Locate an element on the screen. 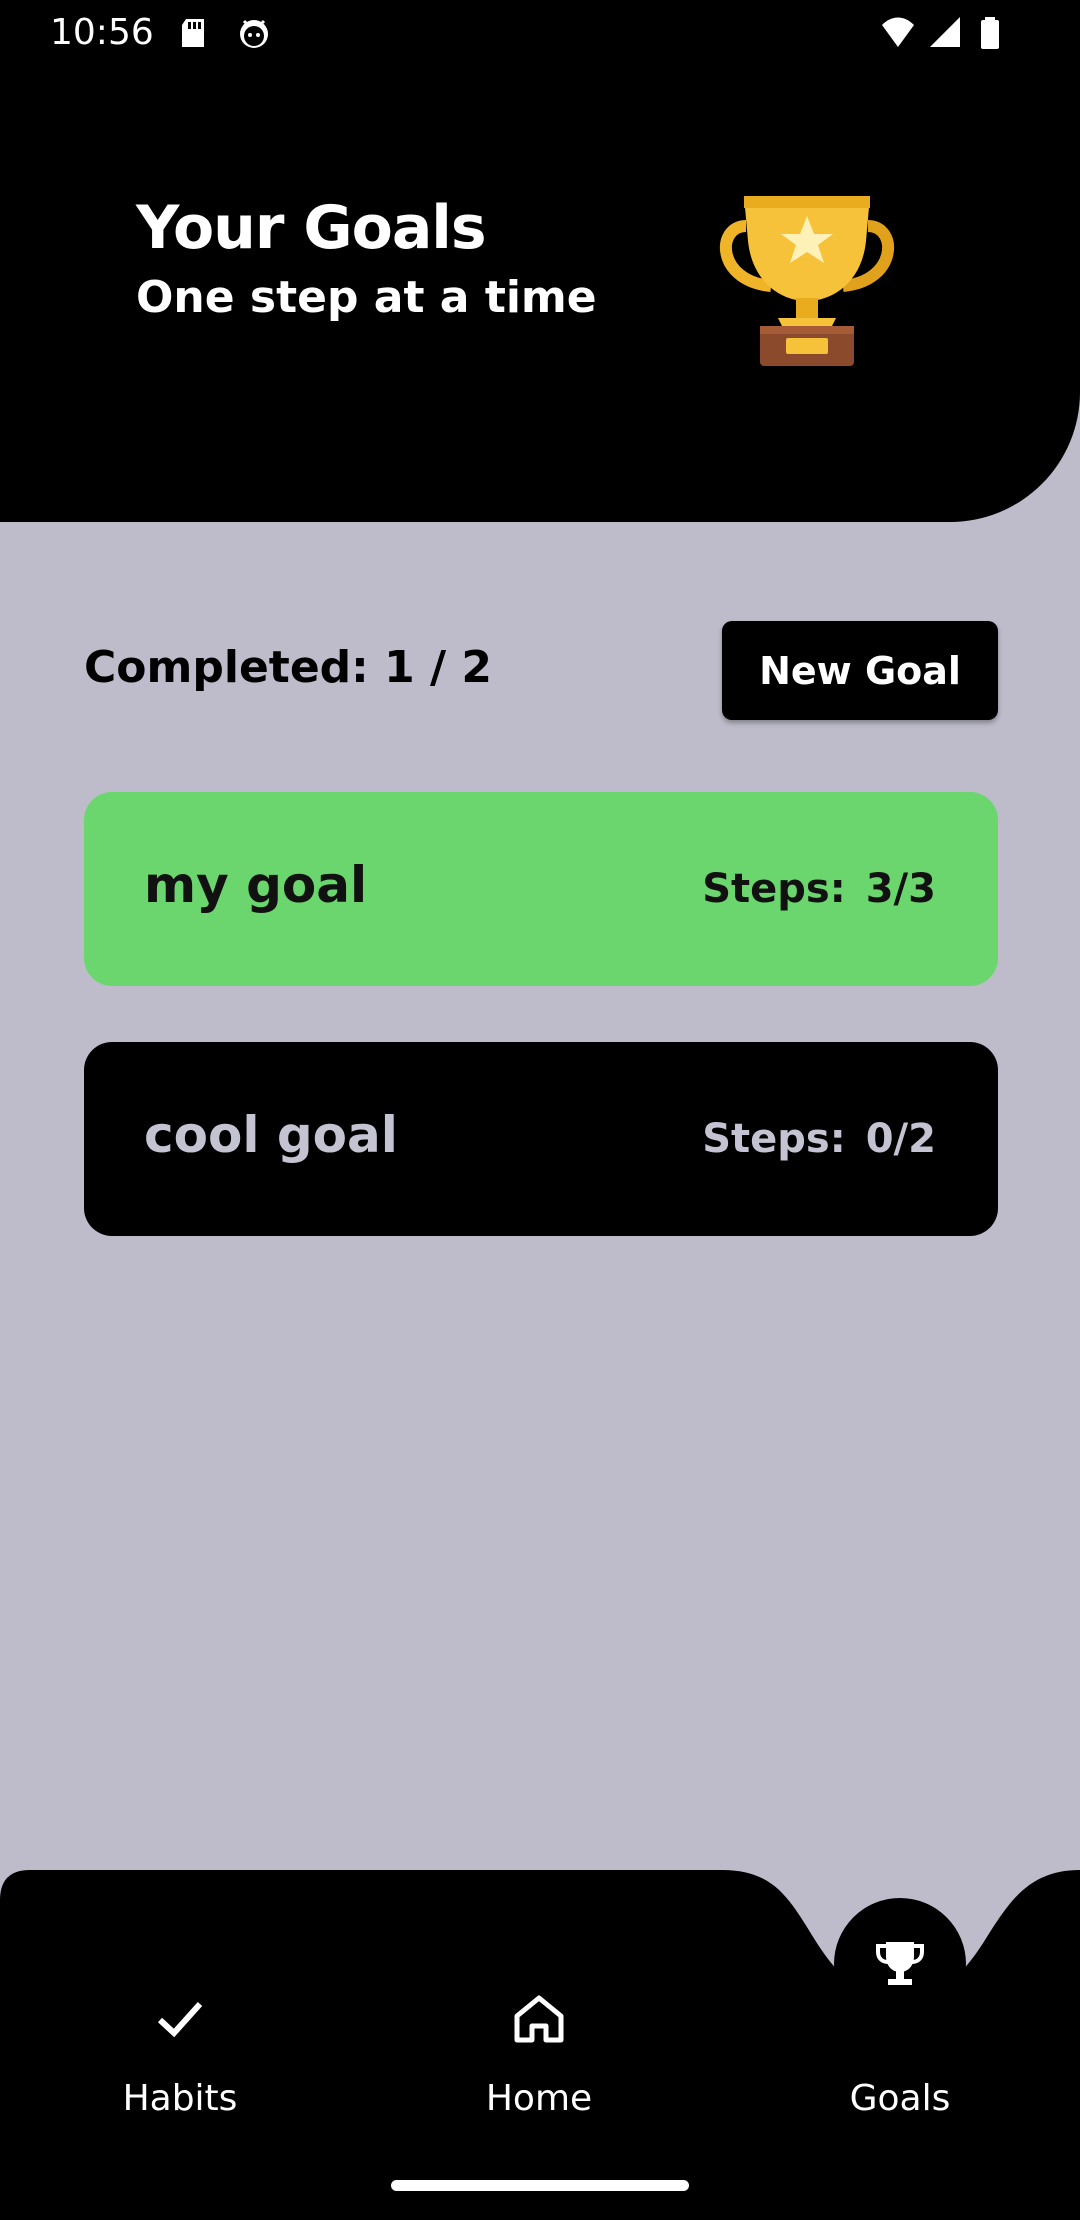 This screenshot has height=2220, width=1080. steps-value: 0/2 is located at coordinates (900, 1139).